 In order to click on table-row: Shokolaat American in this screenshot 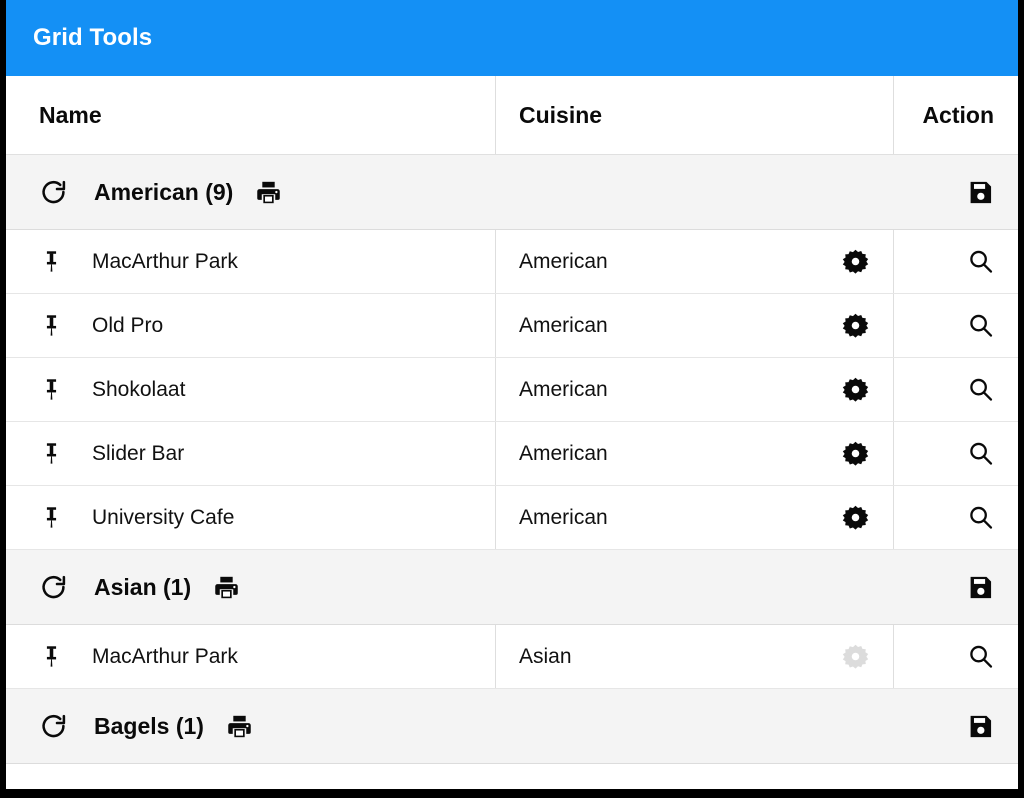, I will do `click(512, 390)`.